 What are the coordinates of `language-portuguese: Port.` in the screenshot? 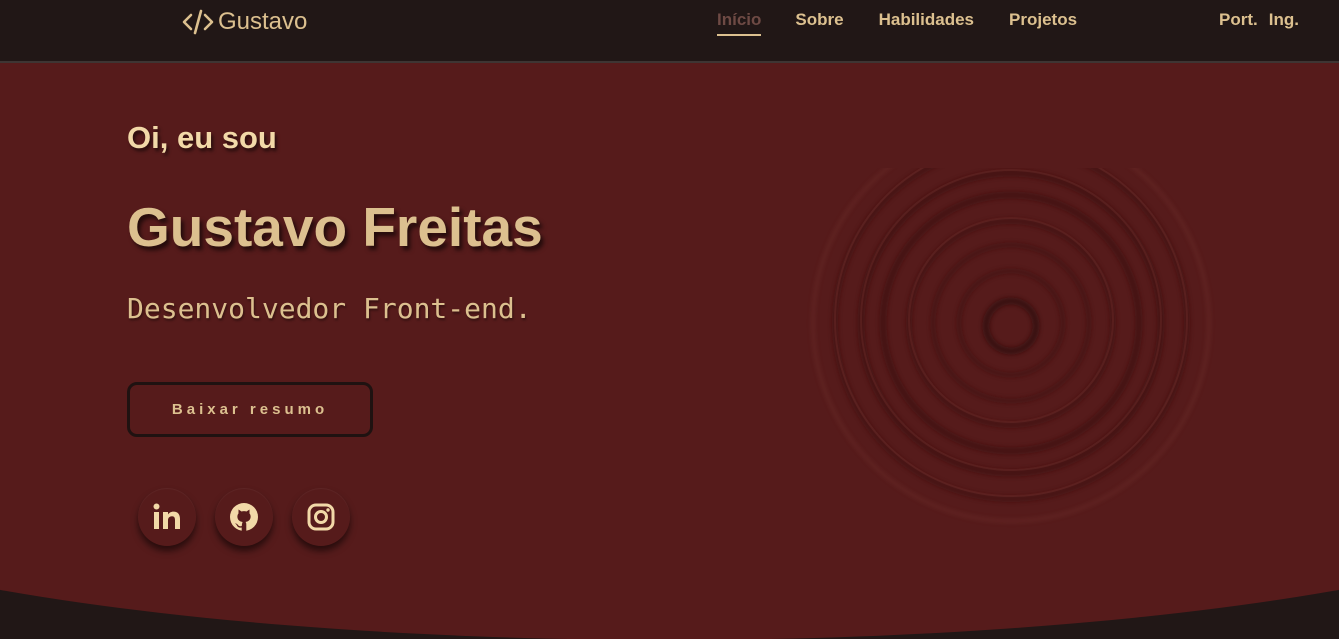 It's located at (1238, 20).